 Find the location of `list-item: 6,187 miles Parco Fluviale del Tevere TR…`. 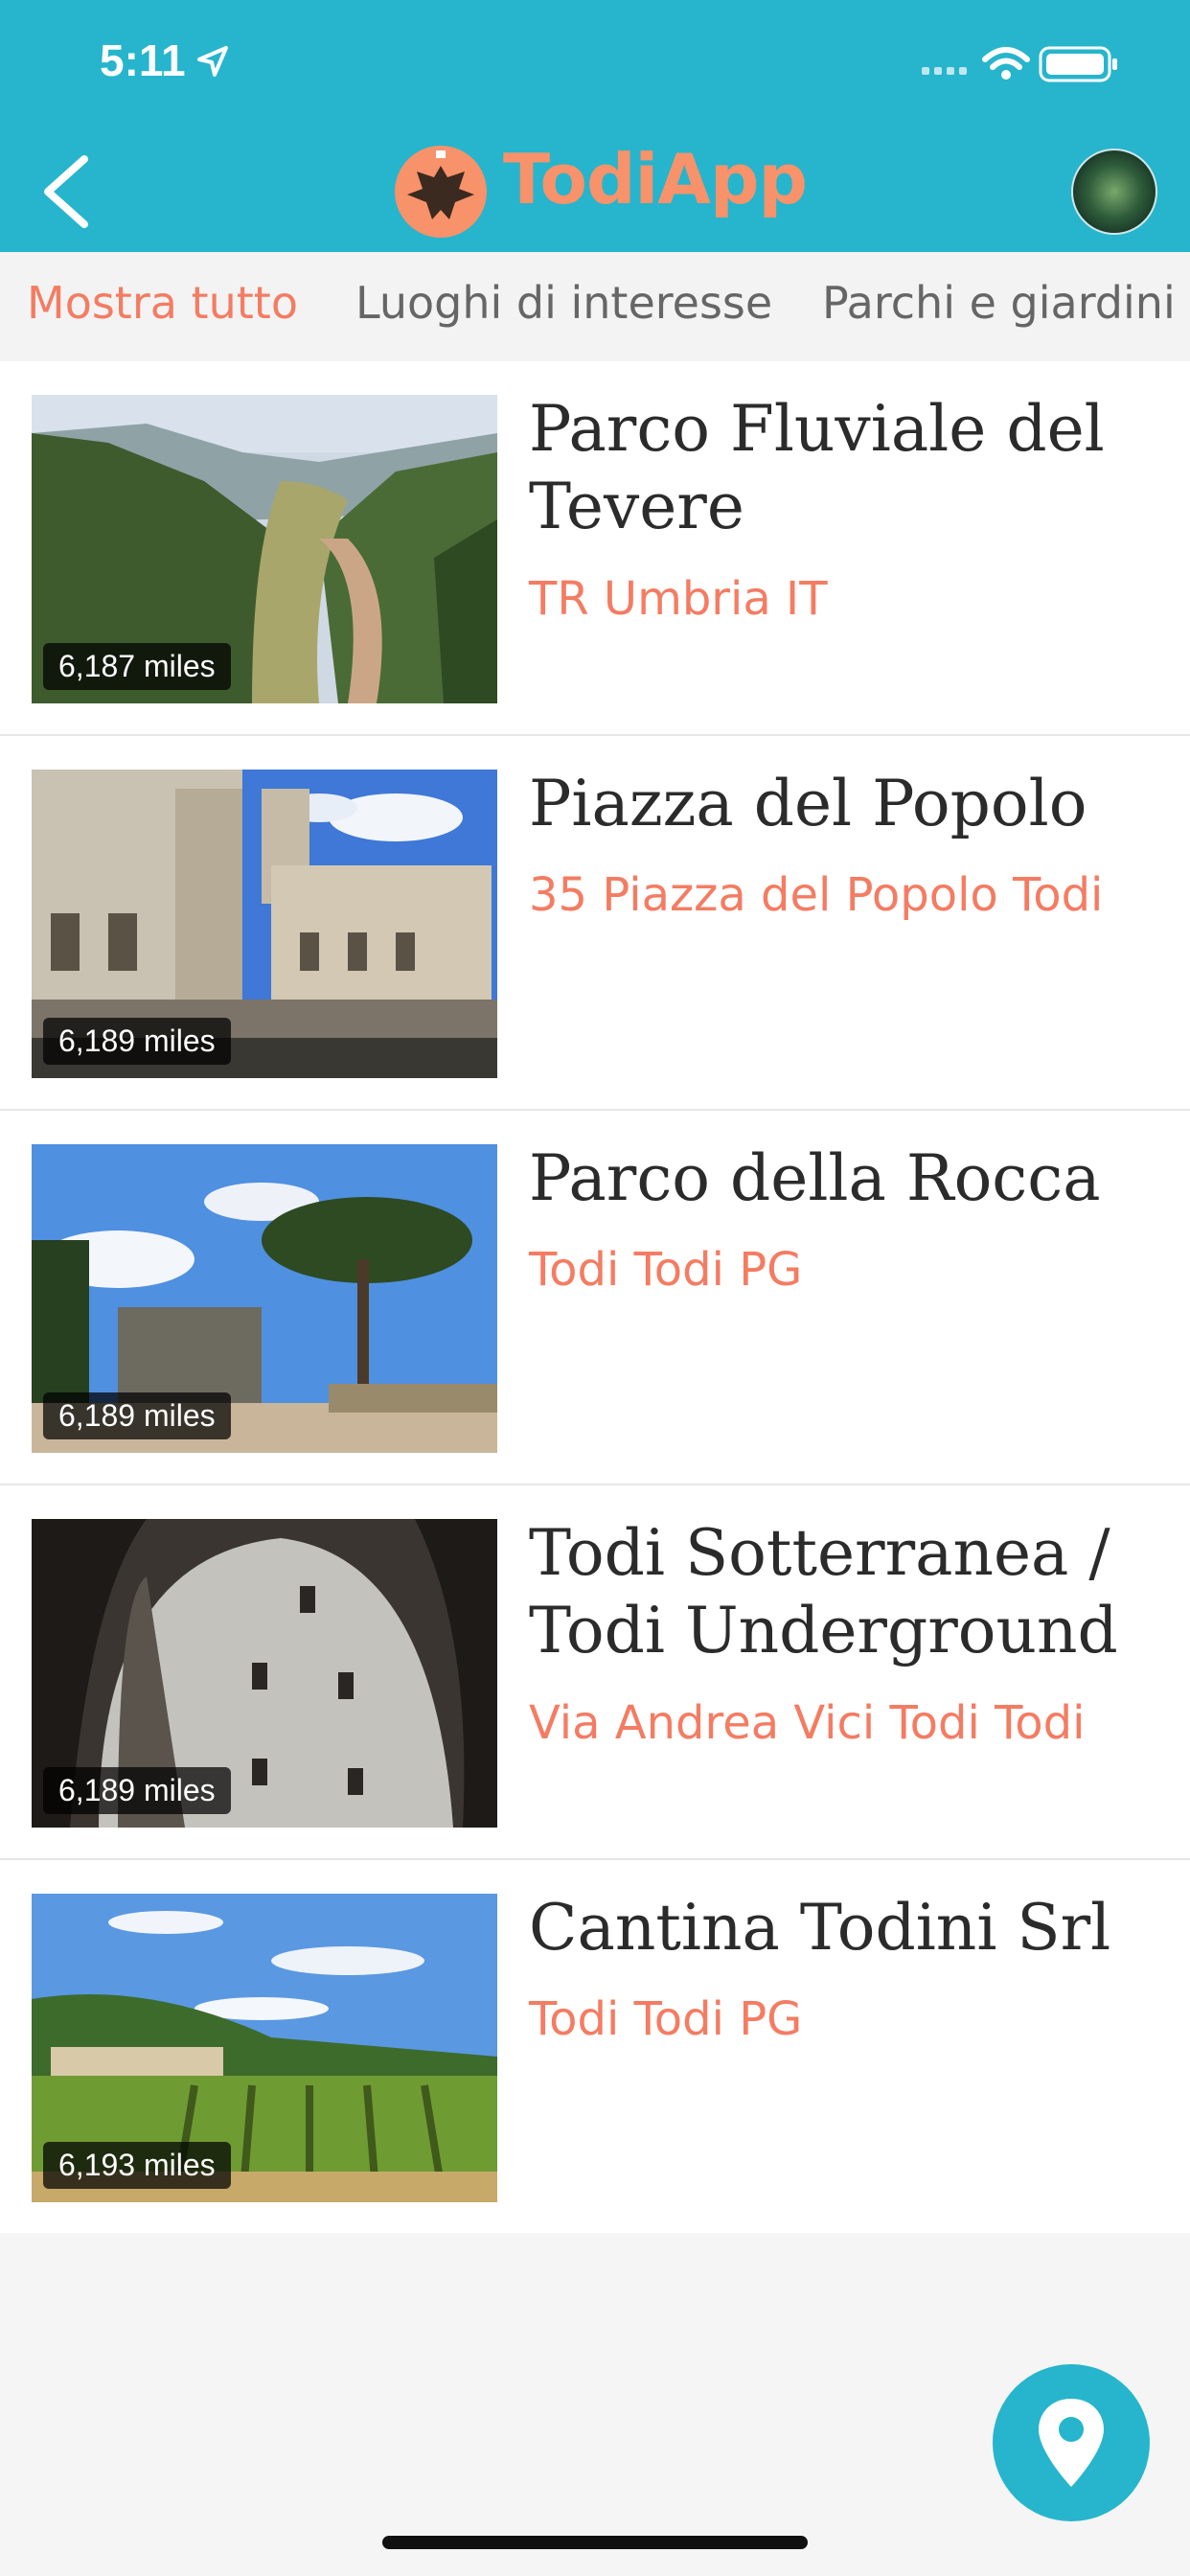

list-item: 6,187 miles Parco Fluviale del Tevere TR… is located at coordinates (595, 548).